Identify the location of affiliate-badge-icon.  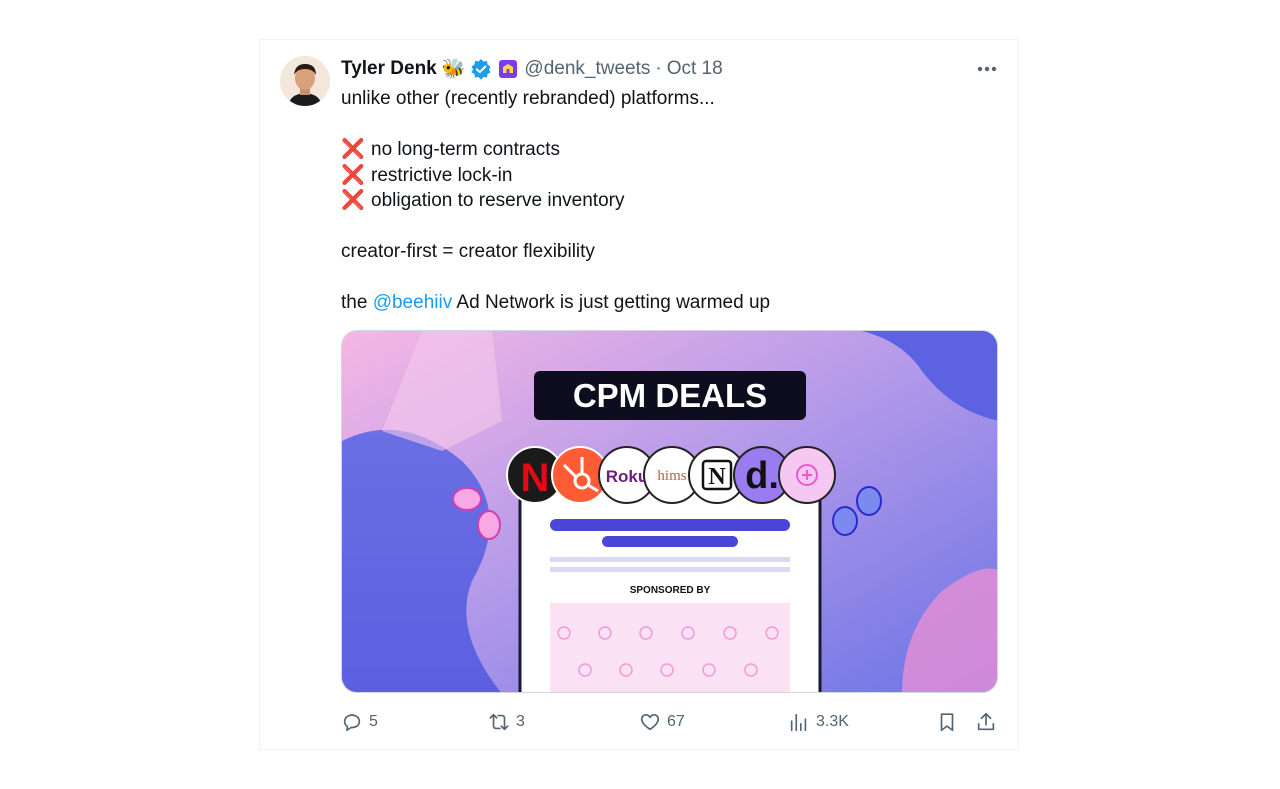
(508, 69).